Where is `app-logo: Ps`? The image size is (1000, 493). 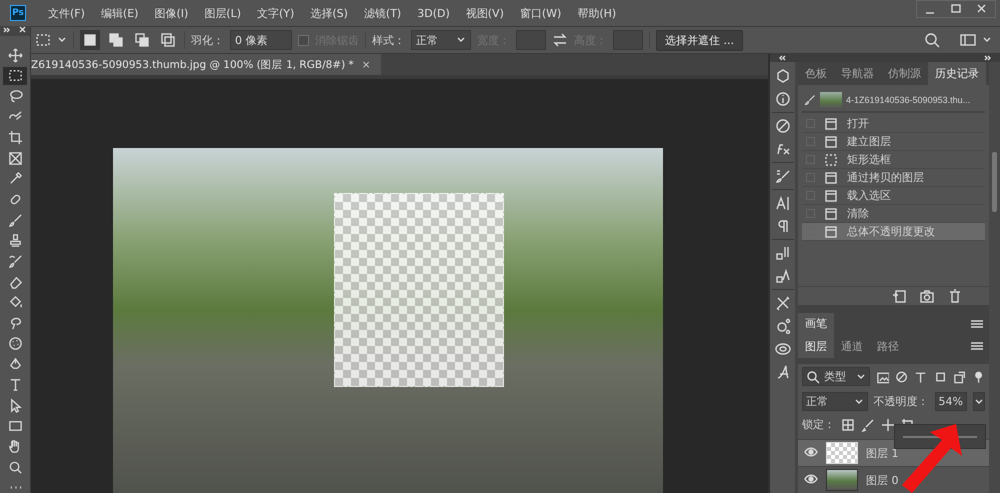
app-logo: Ps is located at coordinates (18, 13).